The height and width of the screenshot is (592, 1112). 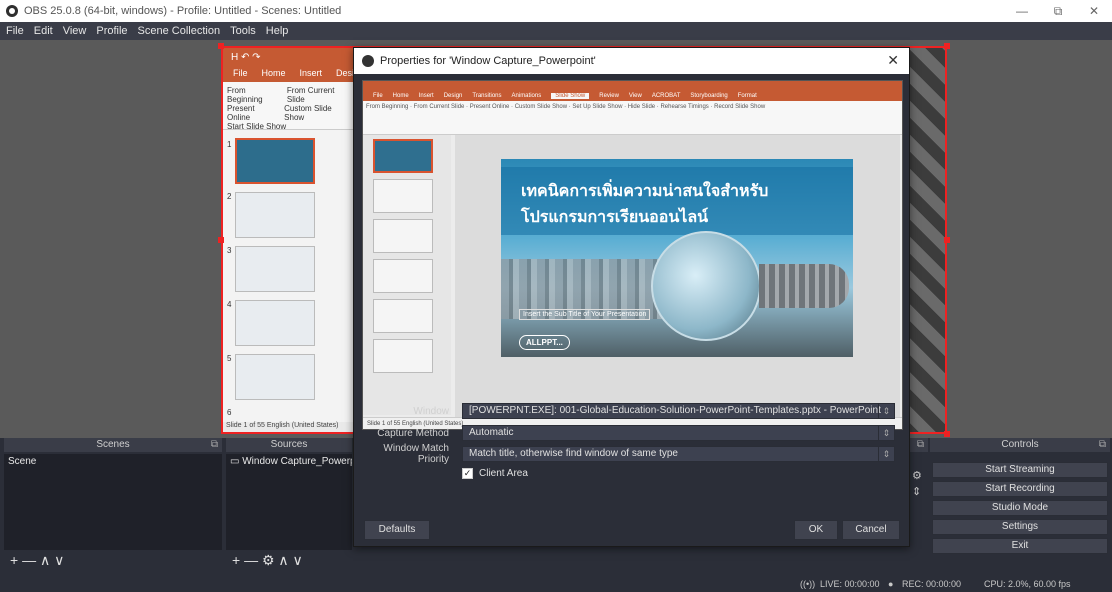 What do you see at coordinates (453, 96) in the screenshot?
I see `preview-ppt-tab: Design` at bounding box center [453, 96].